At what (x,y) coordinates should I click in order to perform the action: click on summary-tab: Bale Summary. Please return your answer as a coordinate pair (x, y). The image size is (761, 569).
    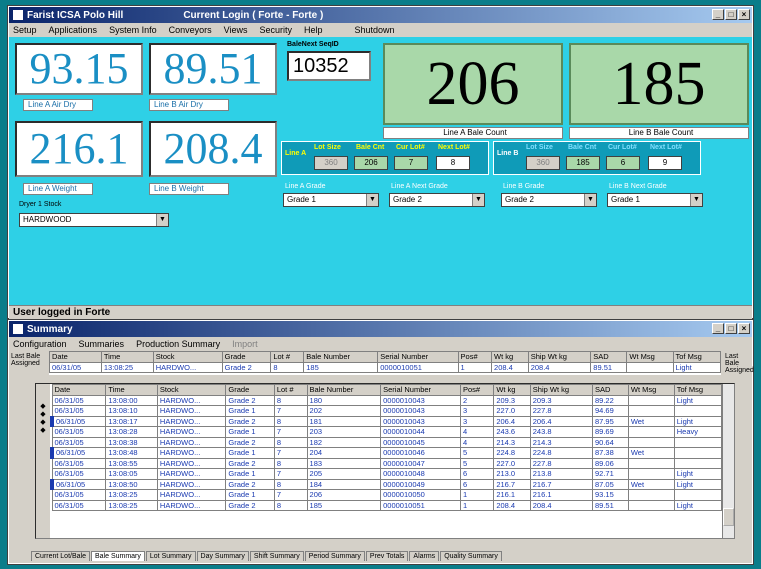
    Looking at the image, I should click on (117, 556).